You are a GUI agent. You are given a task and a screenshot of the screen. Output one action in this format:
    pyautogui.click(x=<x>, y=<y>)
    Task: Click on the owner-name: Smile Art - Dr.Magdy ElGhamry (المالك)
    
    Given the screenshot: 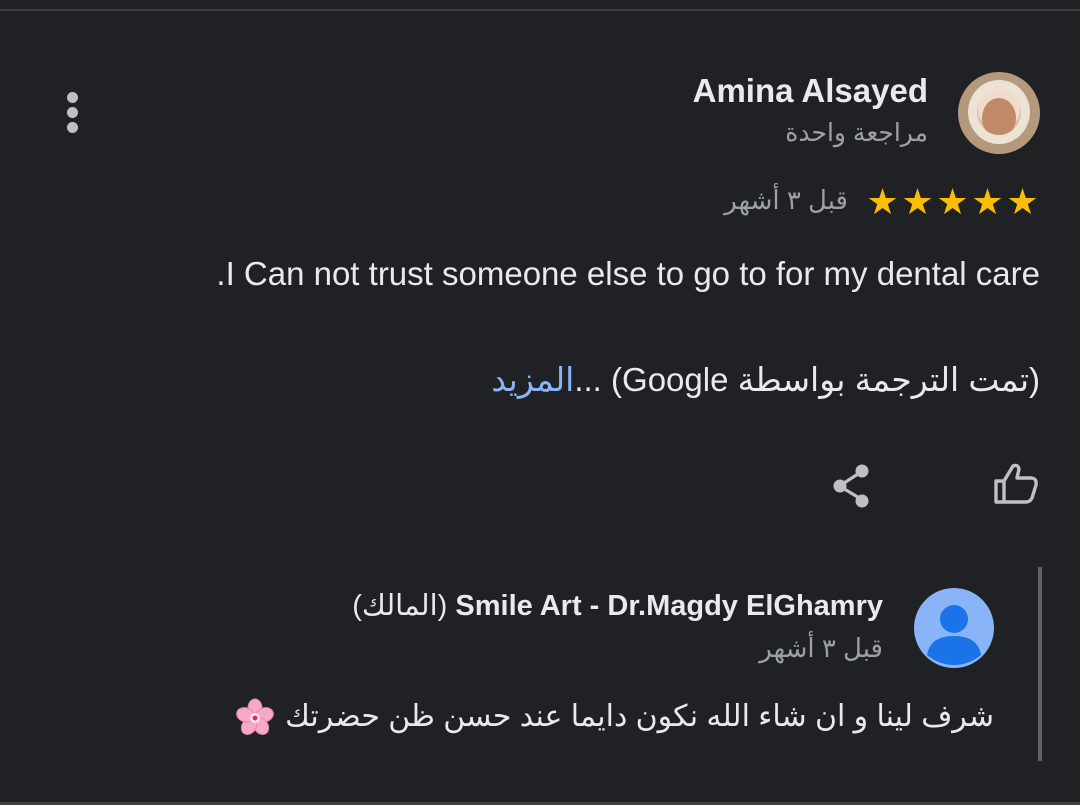 What is the action you would take?
    pyautogui.click(x=617, y=605)
    